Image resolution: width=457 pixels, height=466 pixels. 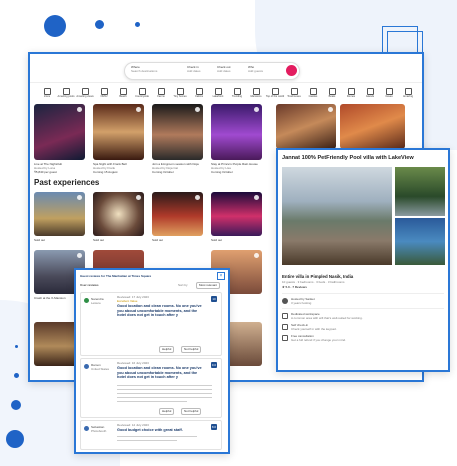 I want to click on review-badge: Excellent Value, so click(x=127, y=301).